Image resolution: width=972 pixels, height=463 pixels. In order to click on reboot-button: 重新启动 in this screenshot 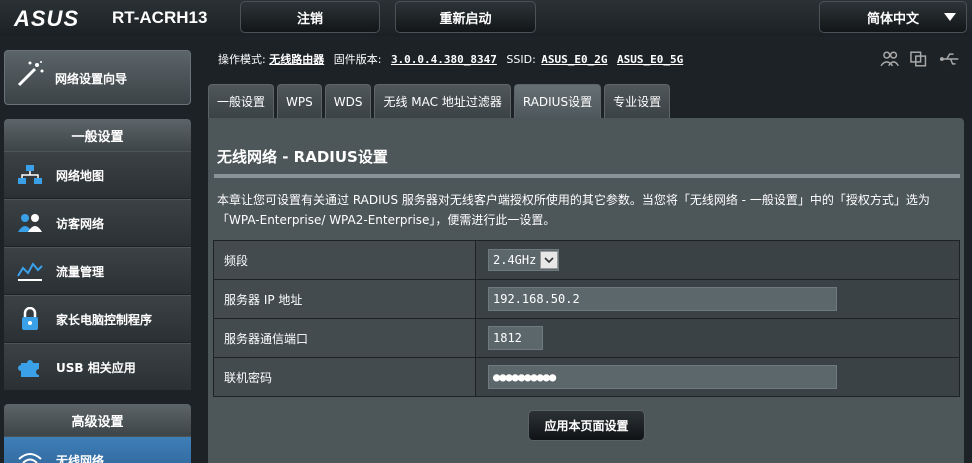, I will do `click(465, 17)`.